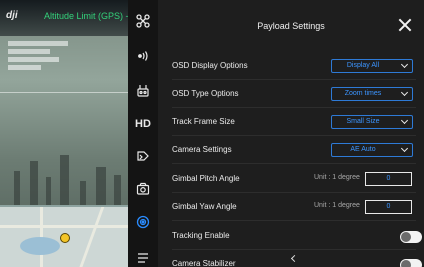 The image size is (424, 267). I want to click on osd-display-label: OSD Display Options, so click(210, 65).